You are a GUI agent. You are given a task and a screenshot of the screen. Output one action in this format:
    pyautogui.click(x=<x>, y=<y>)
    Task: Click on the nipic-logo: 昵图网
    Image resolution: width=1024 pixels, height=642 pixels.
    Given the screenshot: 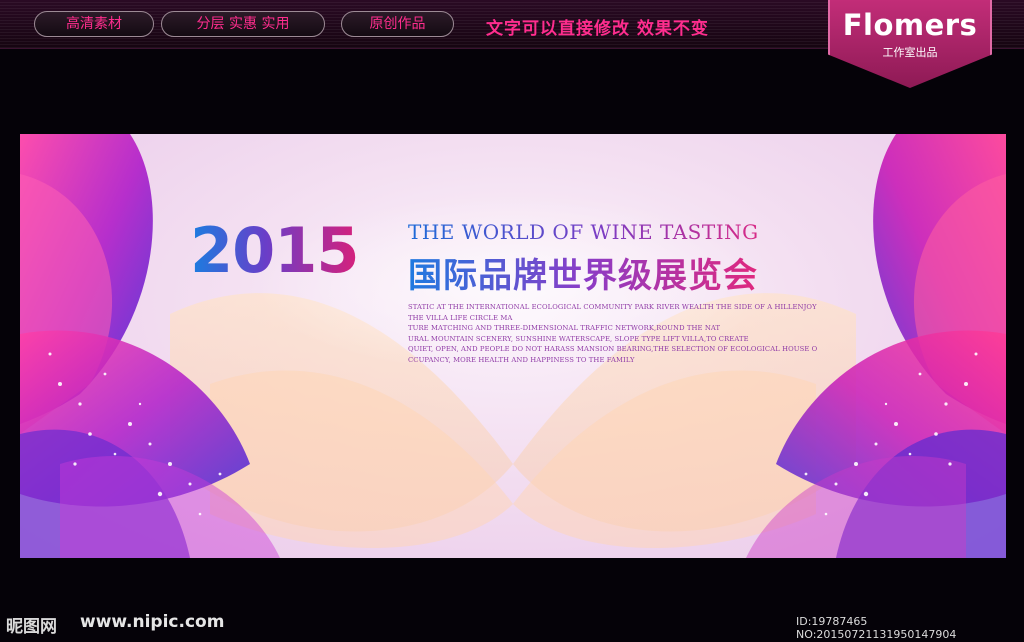 What is the action you would take?
    pyautogui.click(x=31, y=627)
    